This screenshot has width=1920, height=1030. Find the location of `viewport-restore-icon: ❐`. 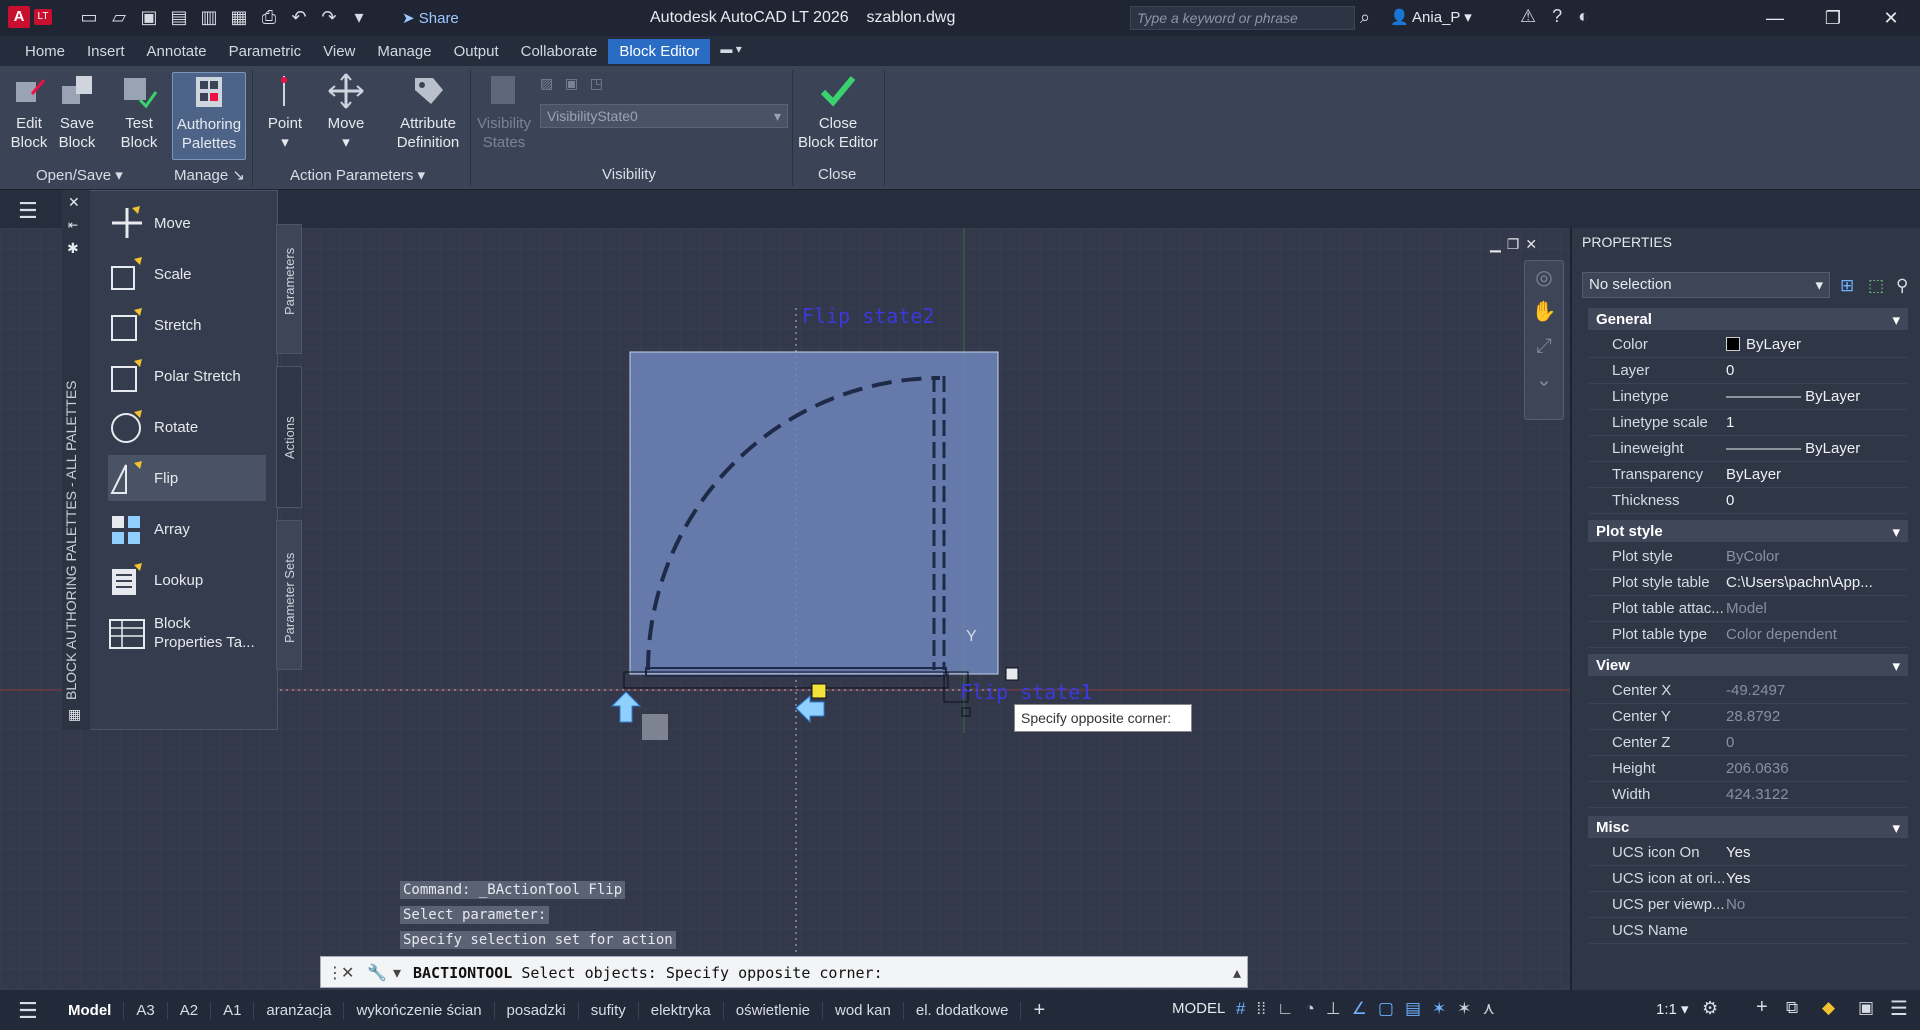

viewport-restore-icon: ❐ is located at coordinates (1513, 244).